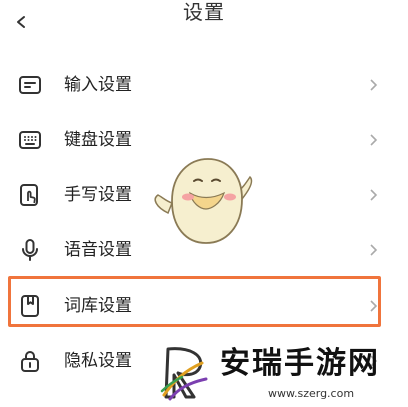 The height and width of the screenshot is (407, 408). Describe the element at coordinates (204, 12) in the screenshot. I see `page-title: 设置` at that location.